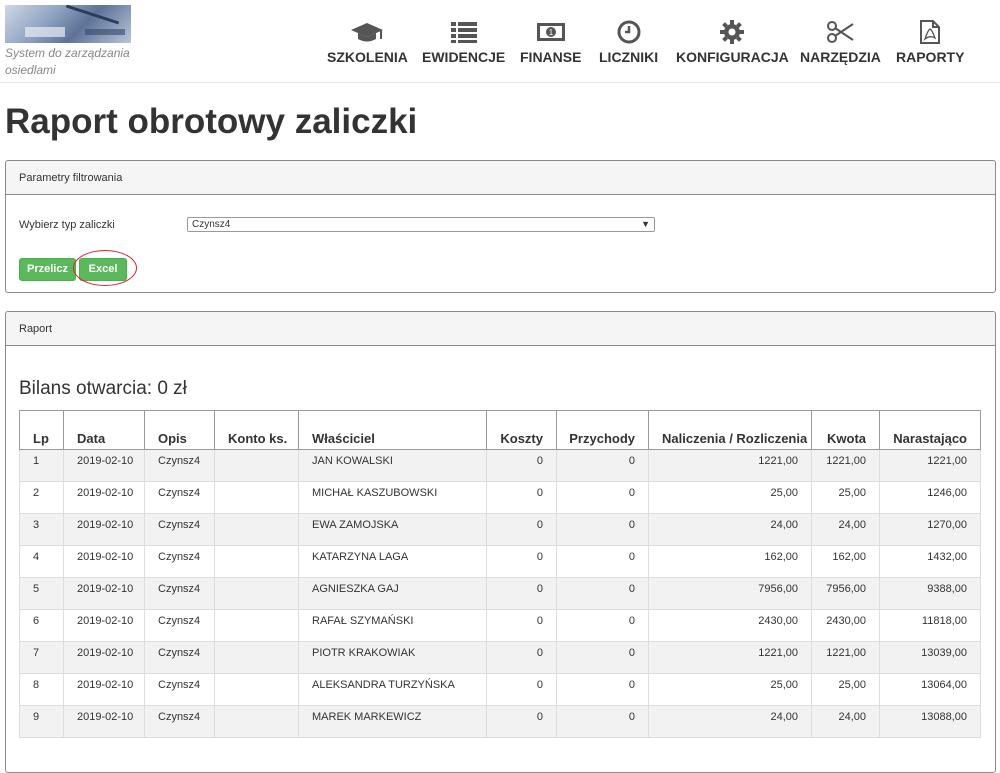 The width and height of the screenshot is (1000, 773). Describe the element at coordinates (930, 625) in the screenshot. I see `cell-narastajaco: 11818,00` at that location.